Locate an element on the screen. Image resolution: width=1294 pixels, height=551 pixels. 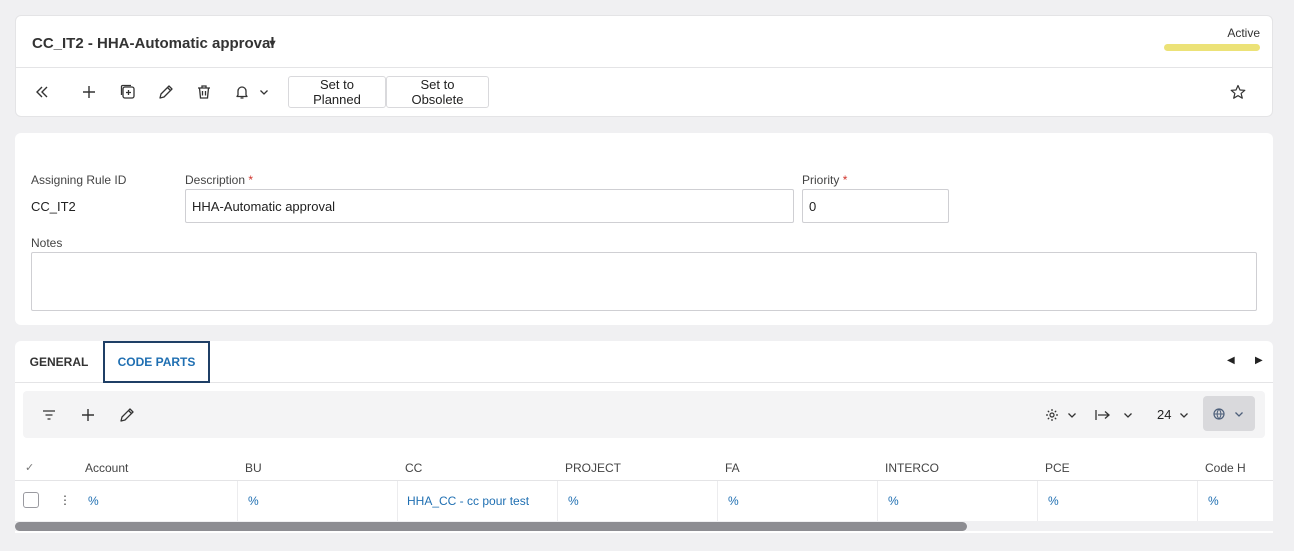
column-header-bu: BU is located at coordinates (253, 468).